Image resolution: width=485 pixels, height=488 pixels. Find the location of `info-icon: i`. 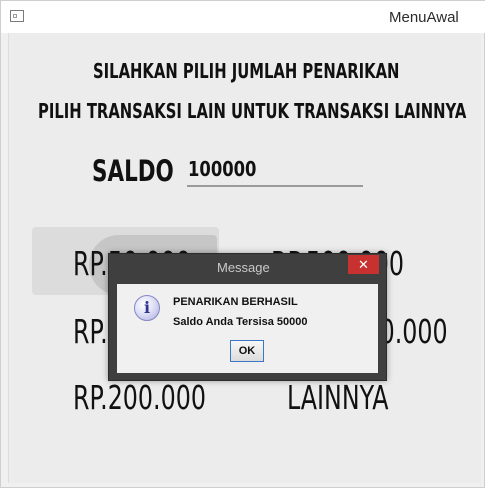

info-icon: i is located at coordinates (147, 308).